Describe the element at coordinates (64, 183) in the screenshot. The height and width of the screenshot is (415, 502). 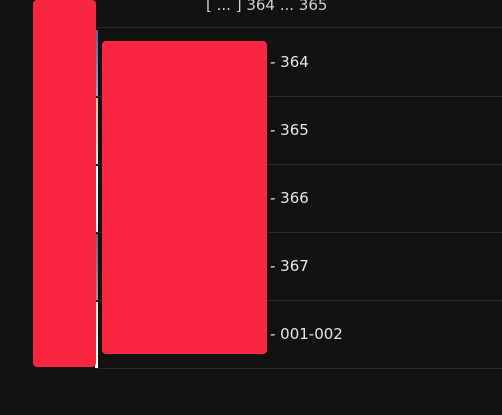
I see `redaction-block-thumbnails` at that location.